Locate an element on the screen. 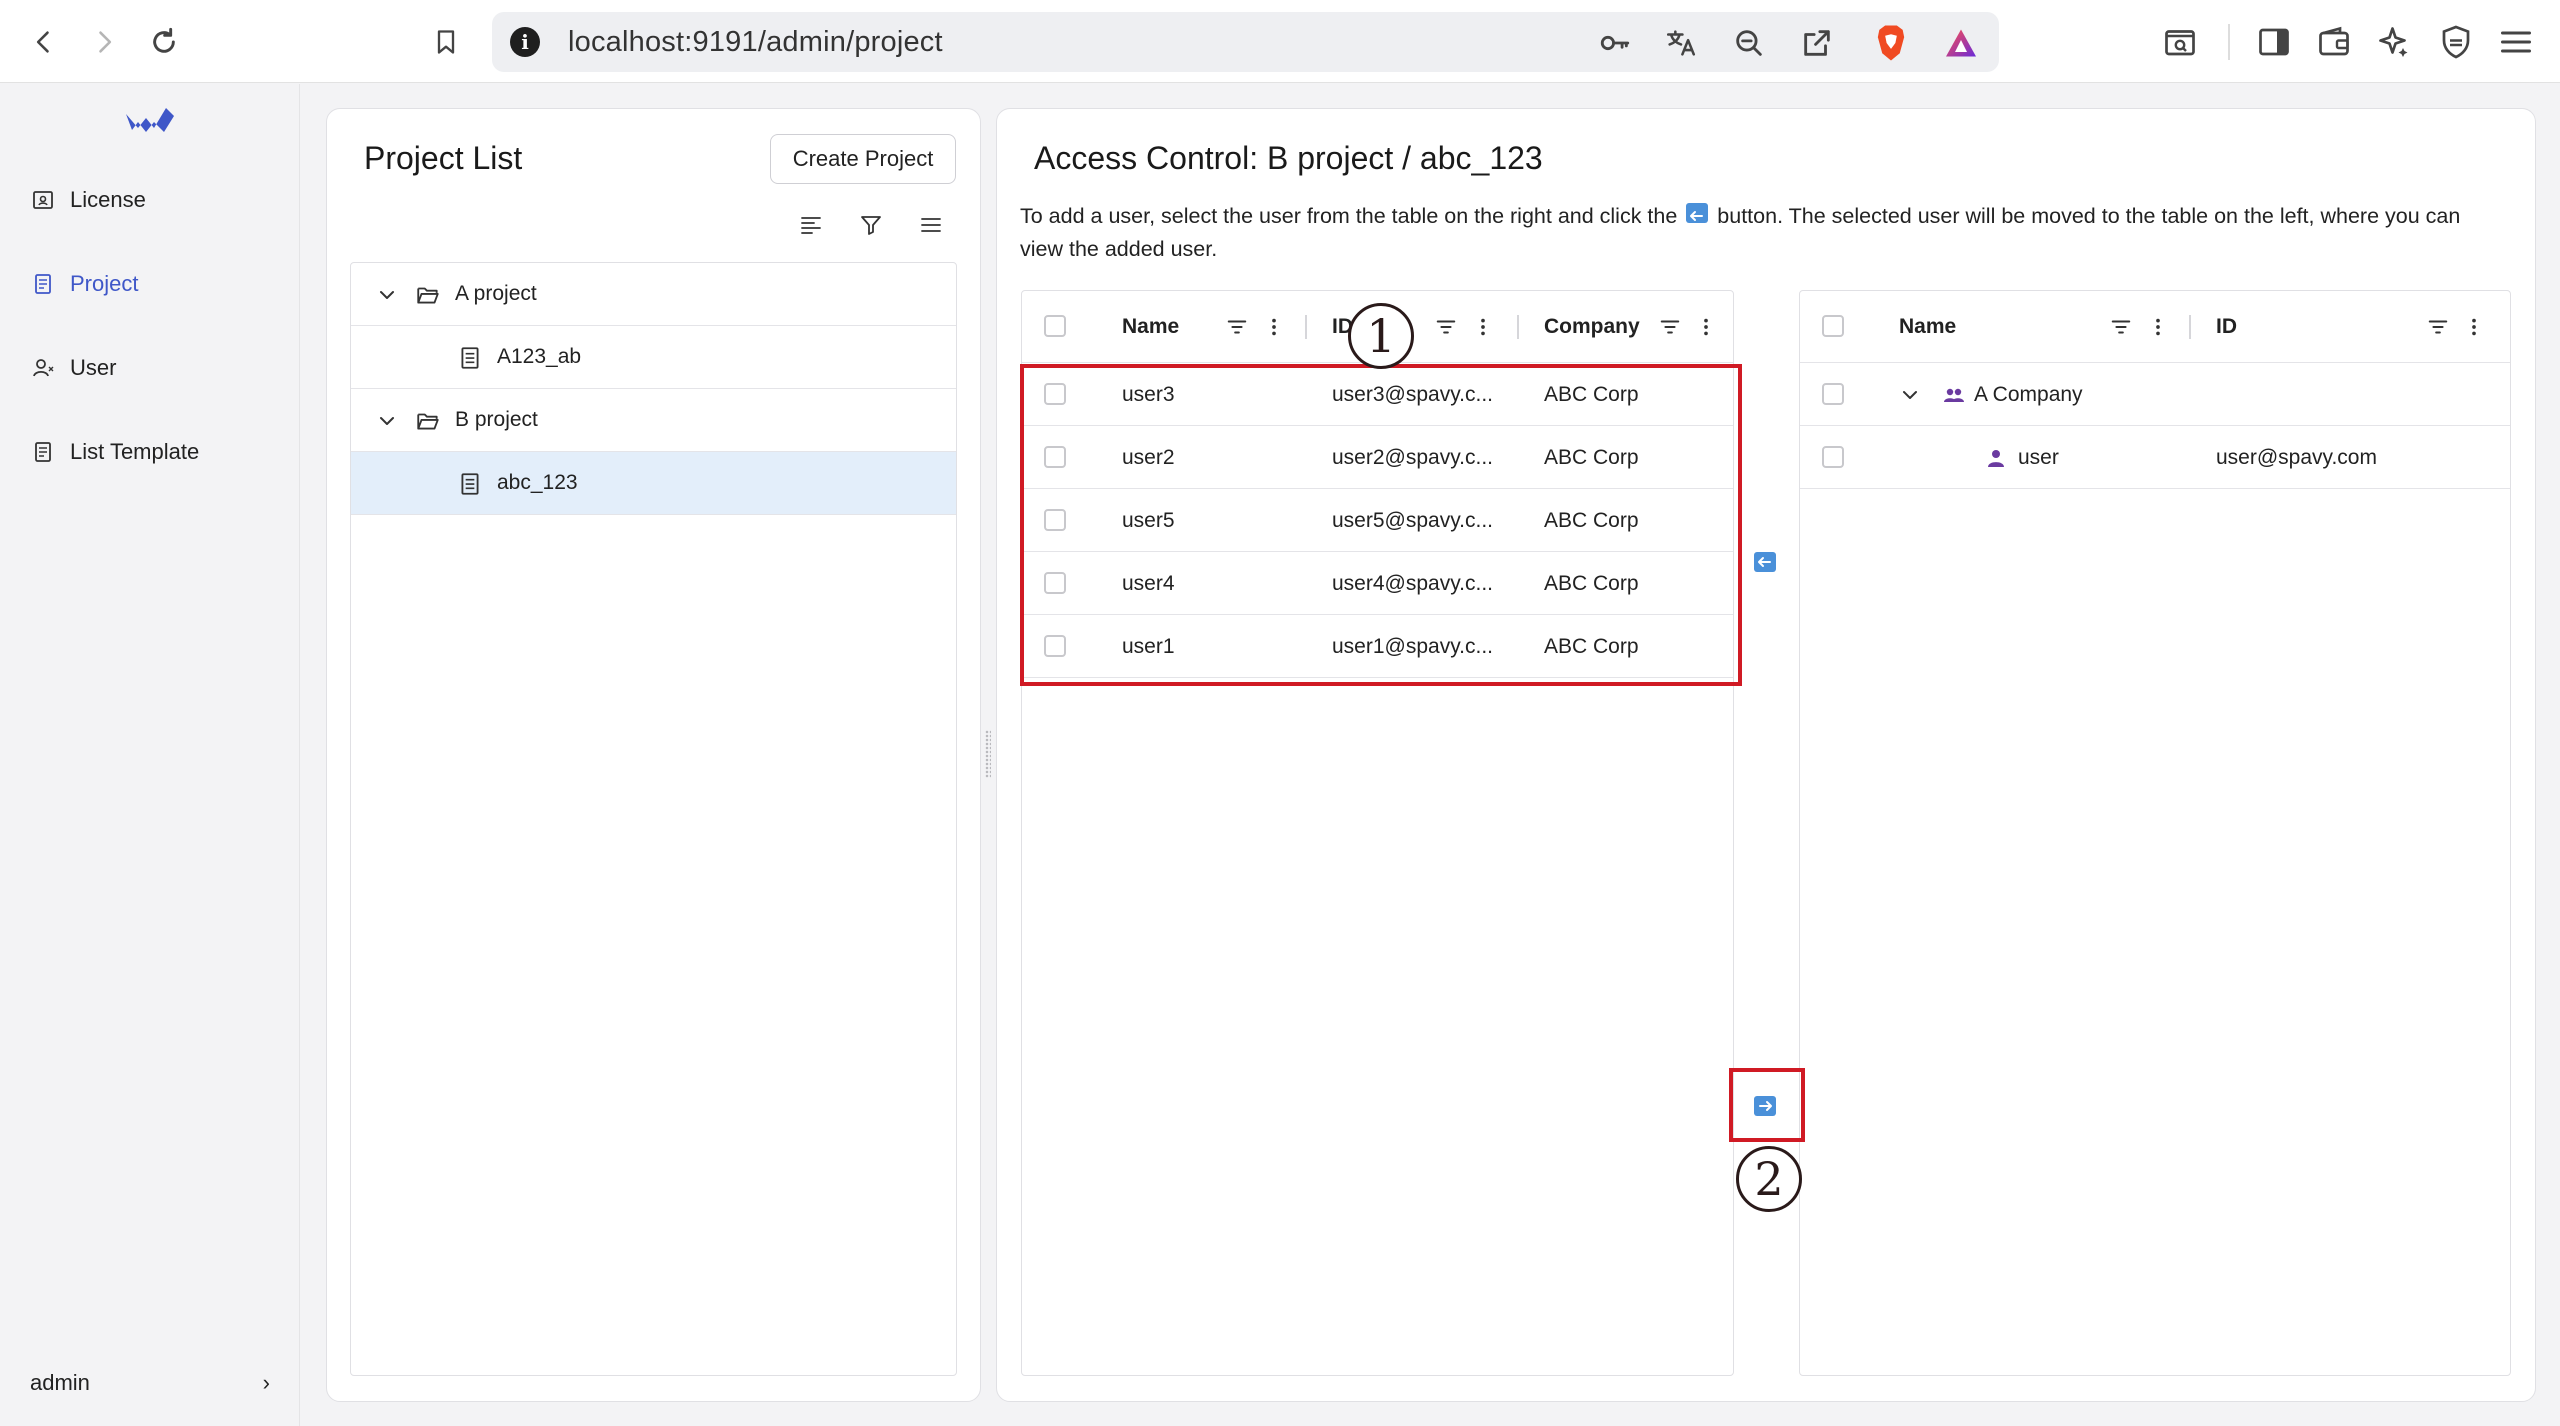  sidebar-item-user: User is located at coordinates (150, 368).